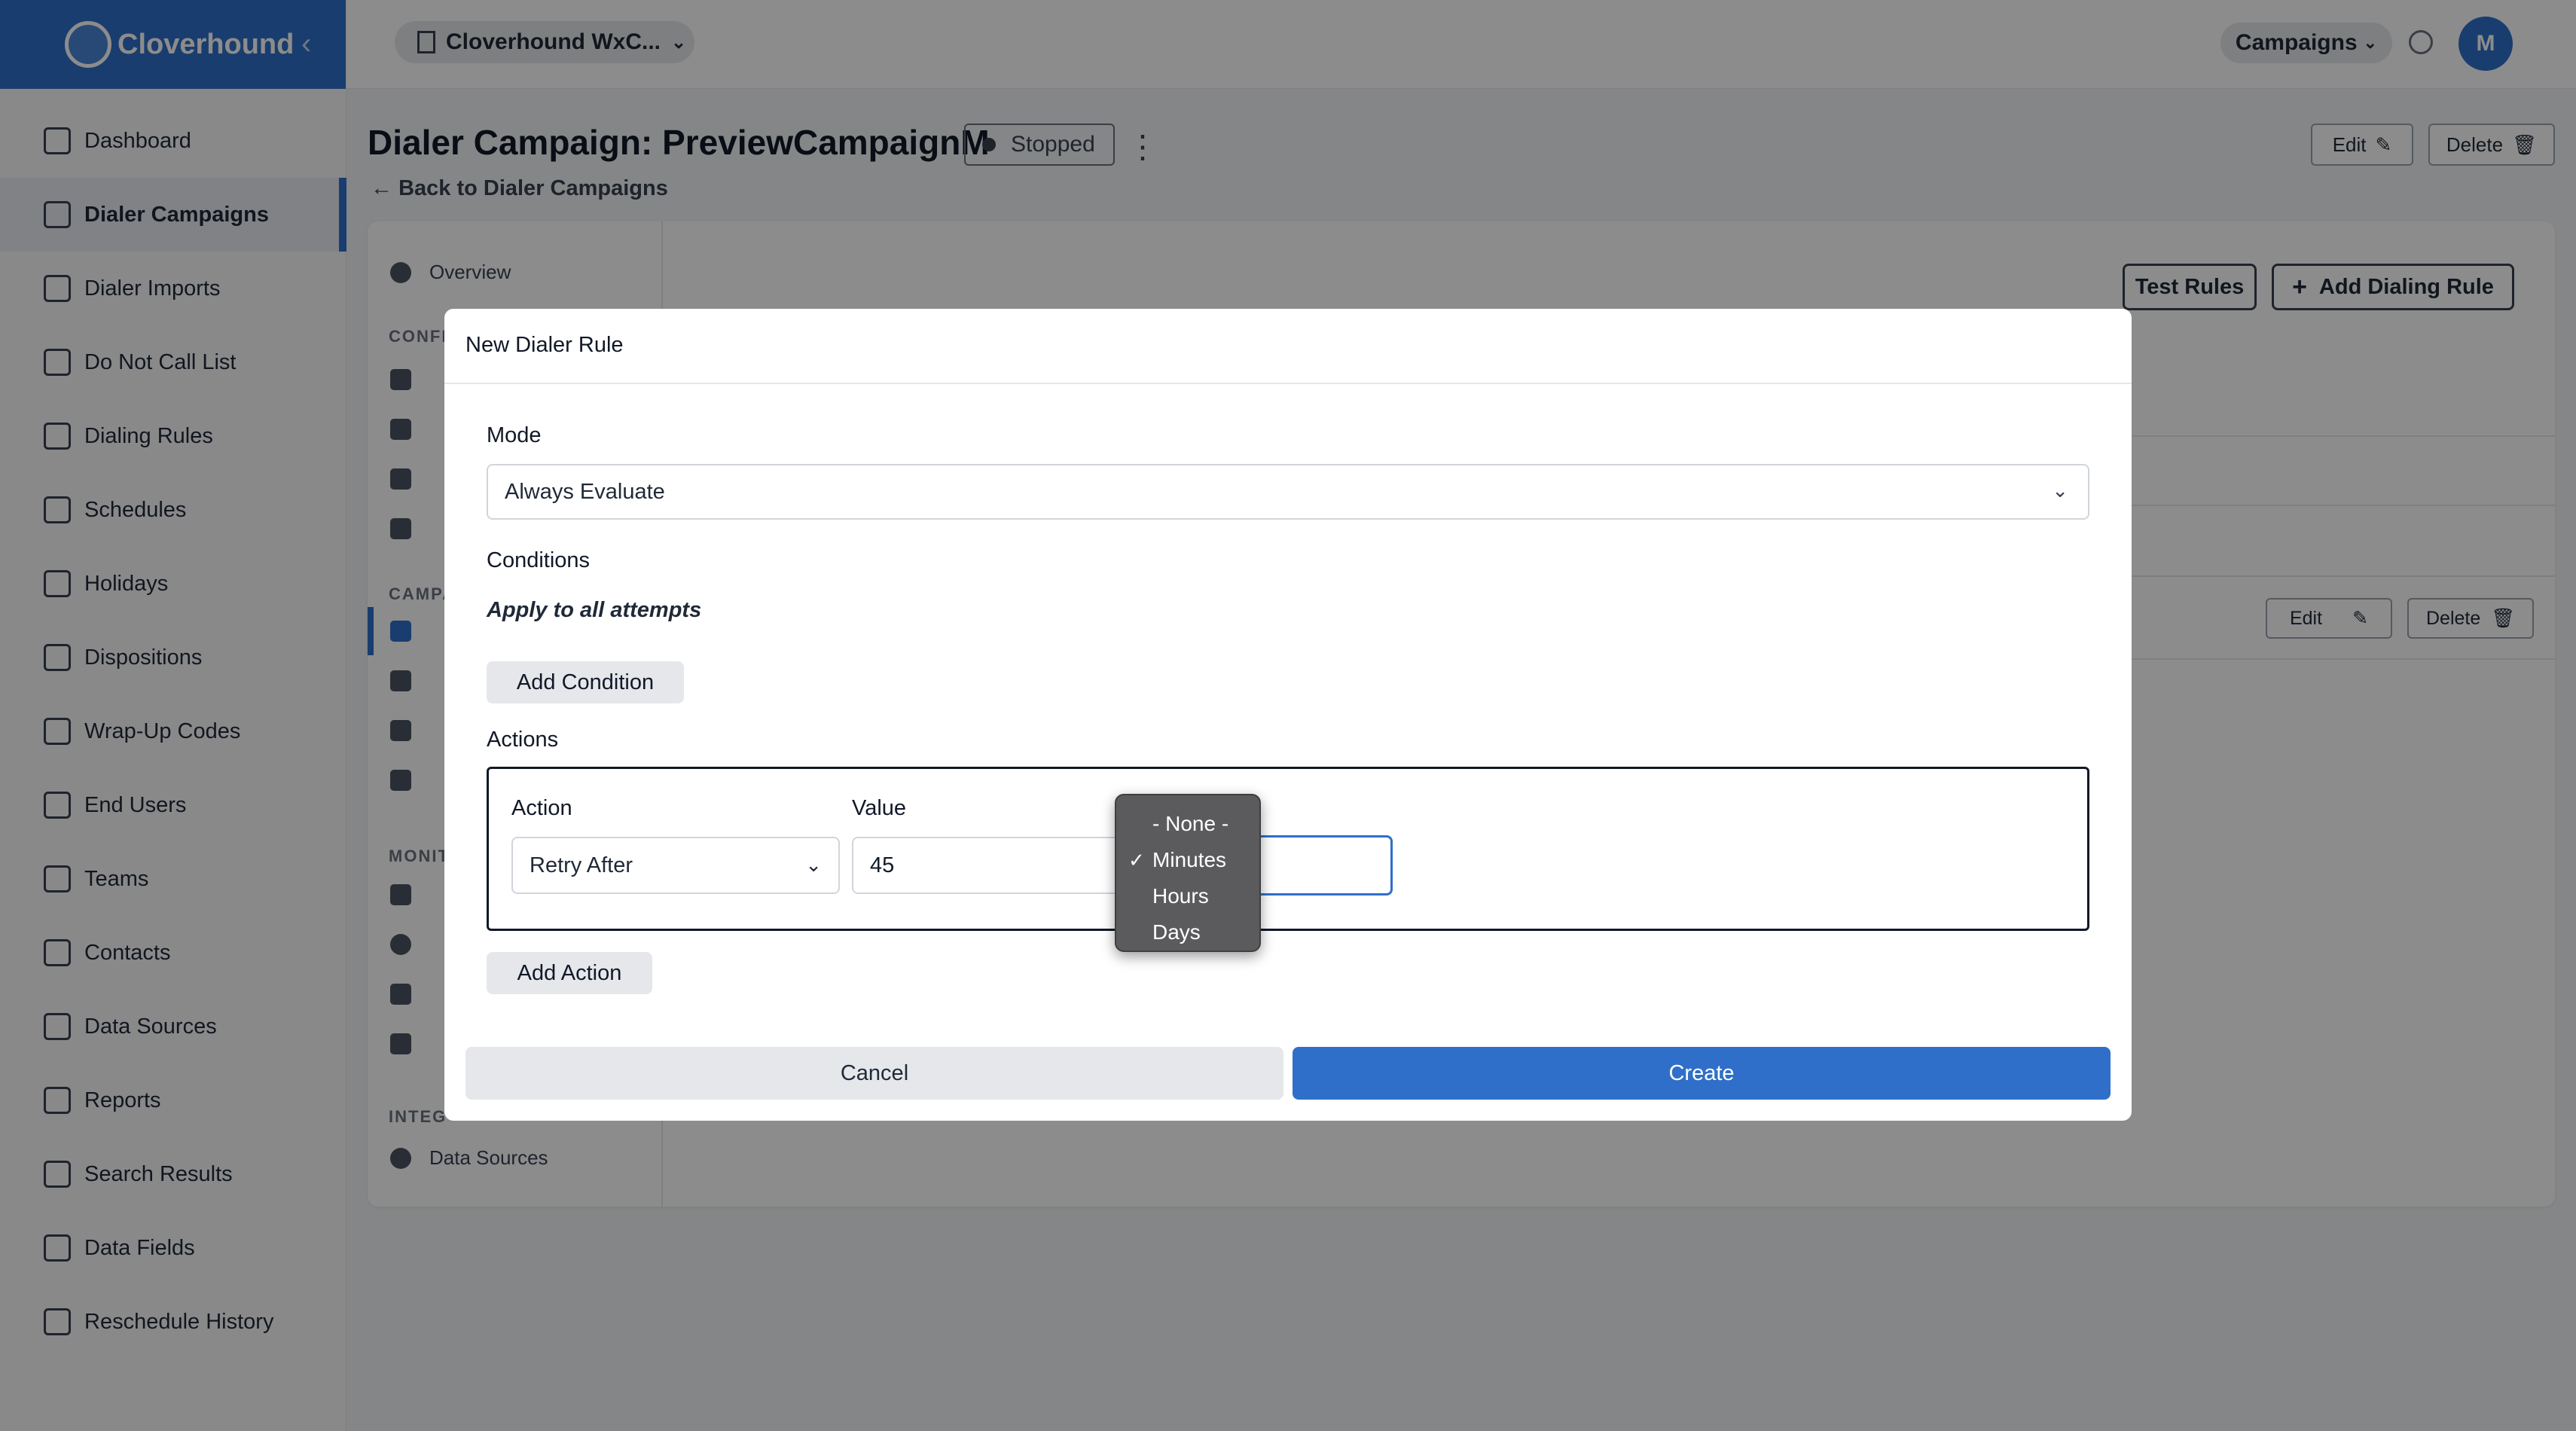 The width and height of the screenshot is (2576, 1431). Describe the element at coordinates (569, 973) in the screenshot. I see `add-action-button: Add Action` at that location.